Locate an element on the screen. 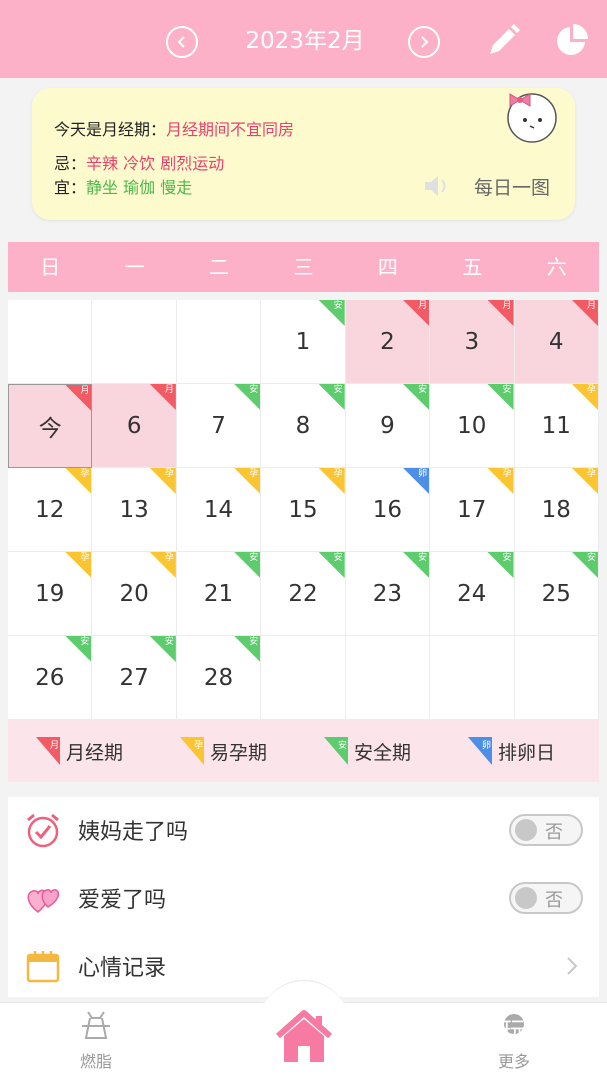 This screenshot has width=607, height=1080. legend-label: 易孕期 is located at coordinates (239, 752).